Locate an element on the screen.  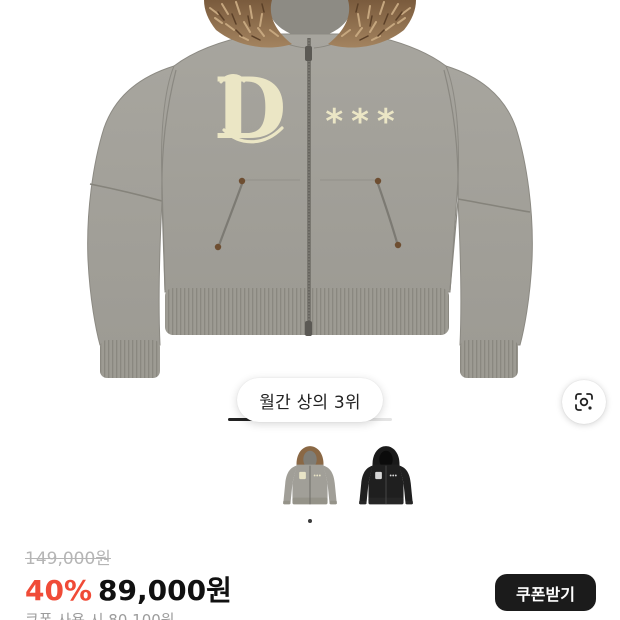
visual-search-button is located at coordinates (584, 402).